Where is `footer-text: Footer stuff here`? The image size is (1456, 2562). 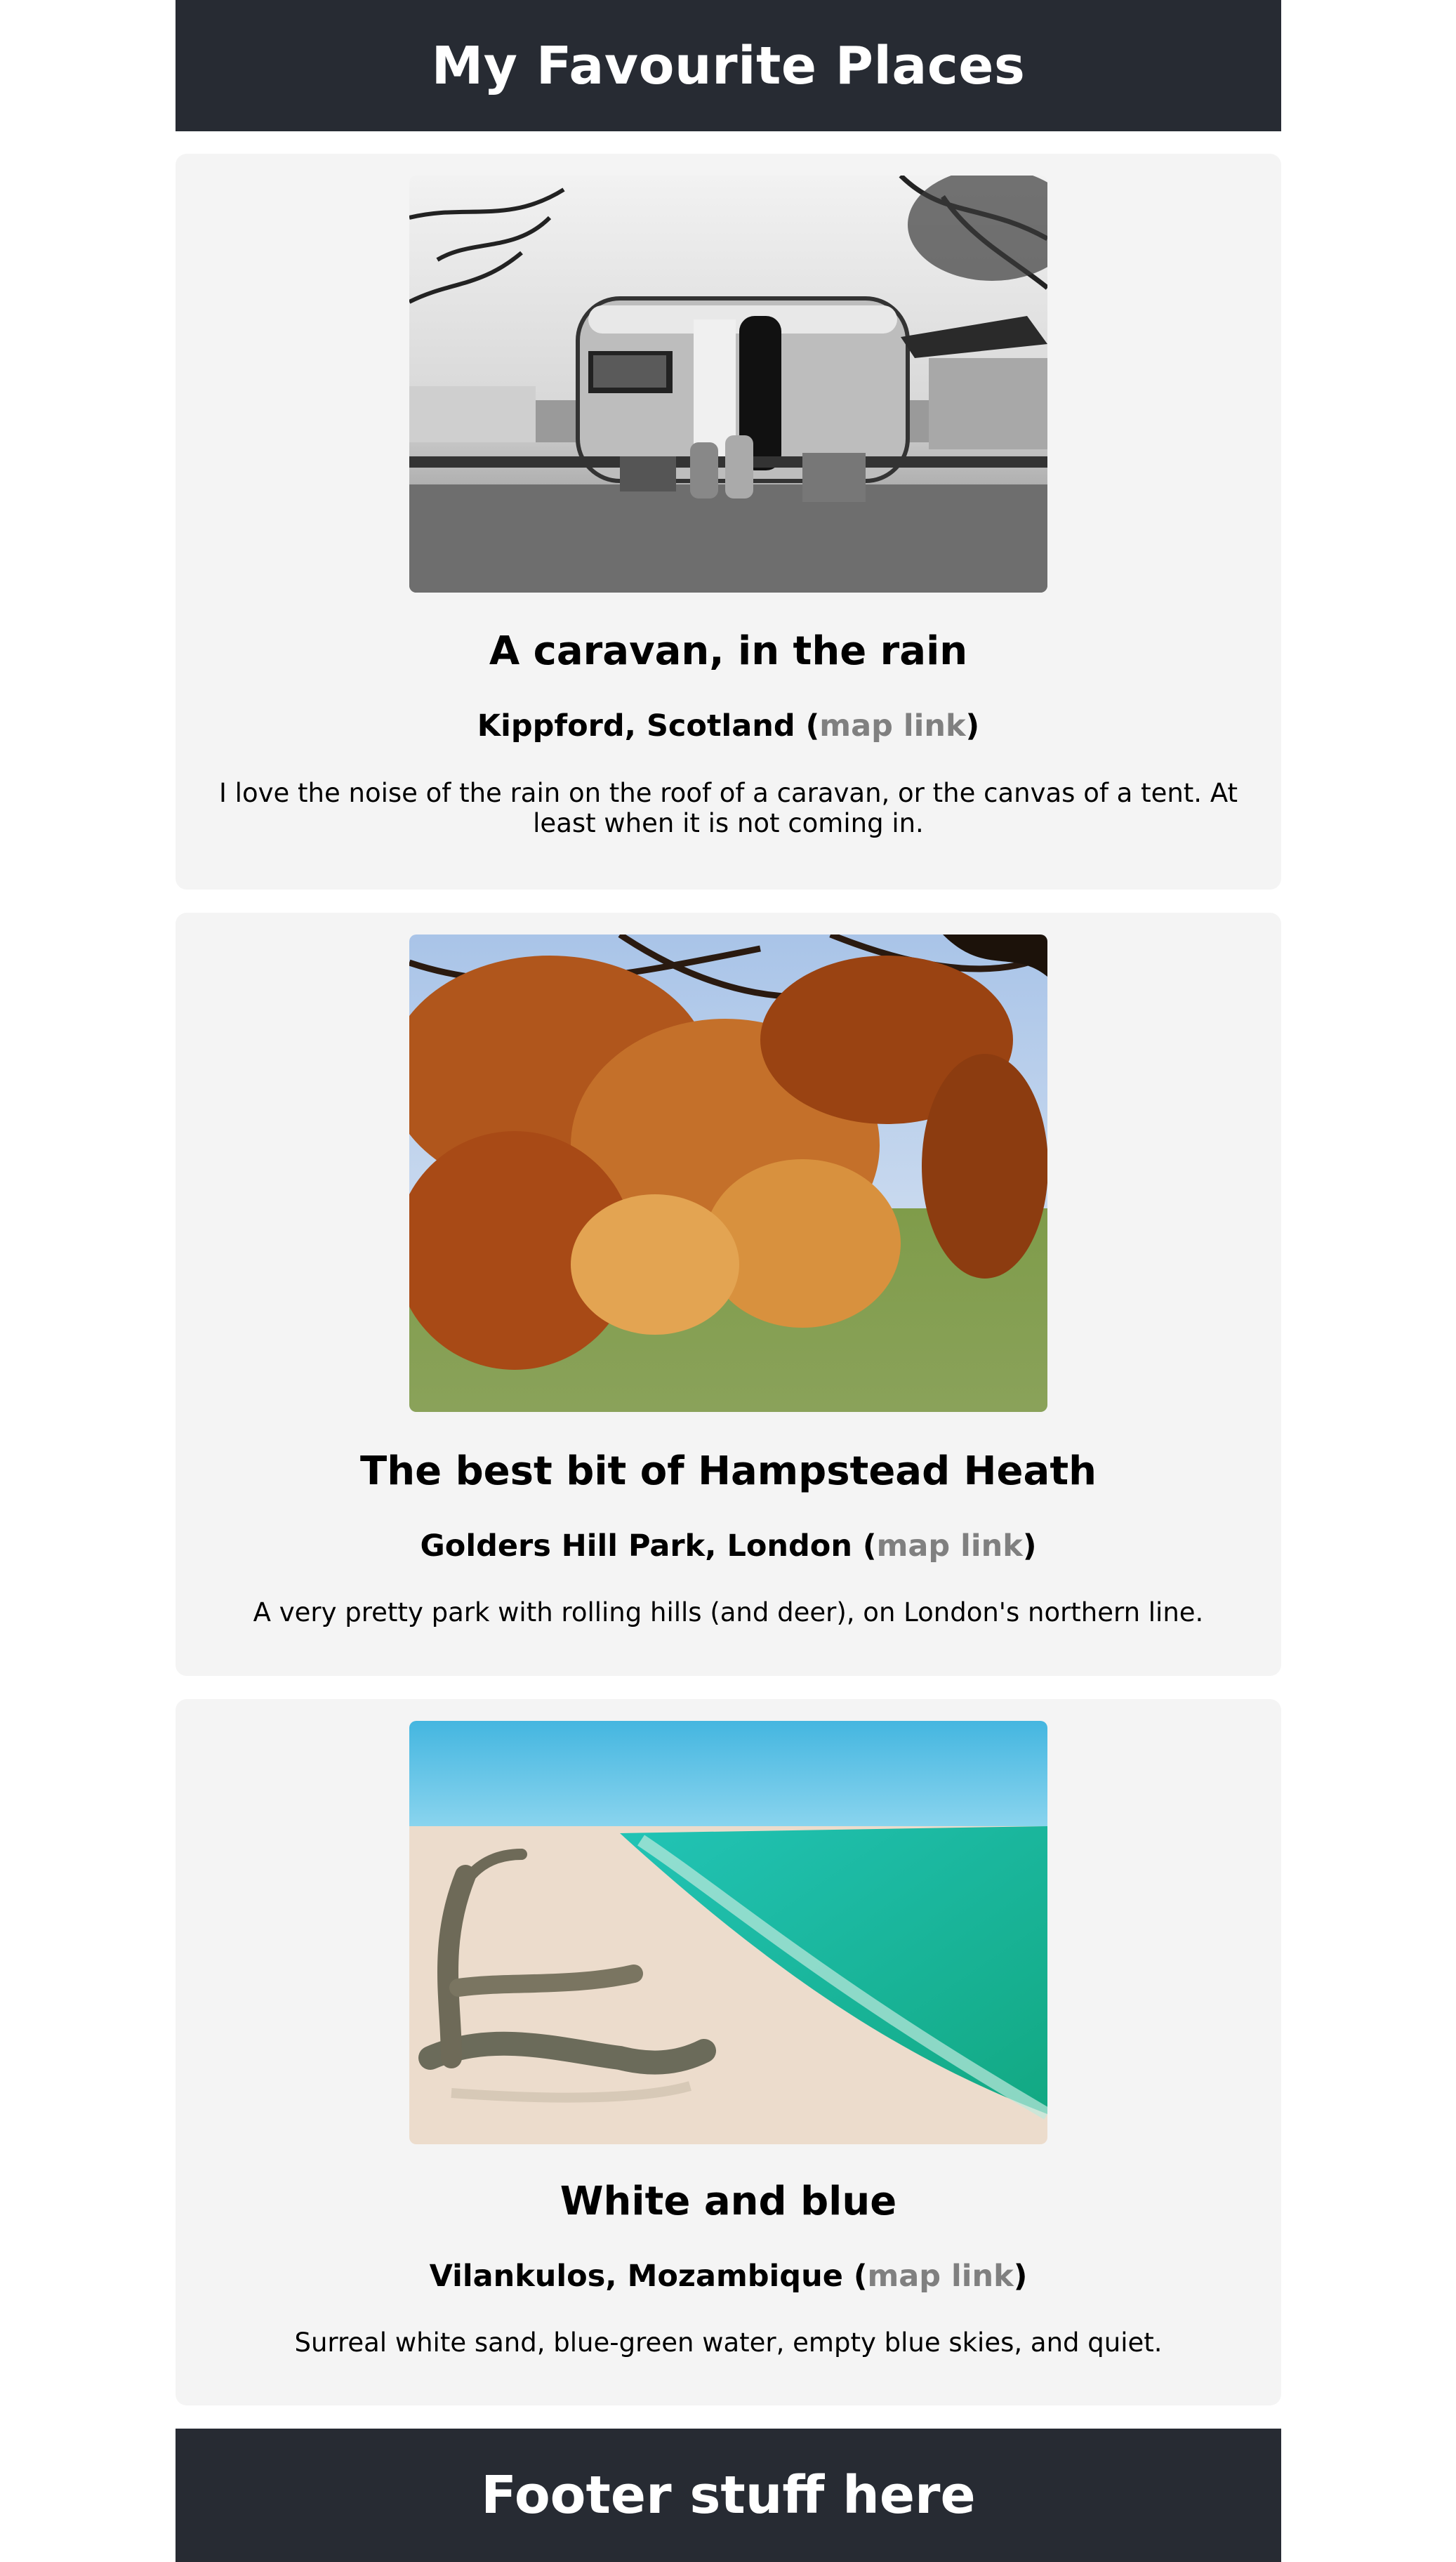
footer-text: Footer stuff here is located at coordinates (729, 2495).